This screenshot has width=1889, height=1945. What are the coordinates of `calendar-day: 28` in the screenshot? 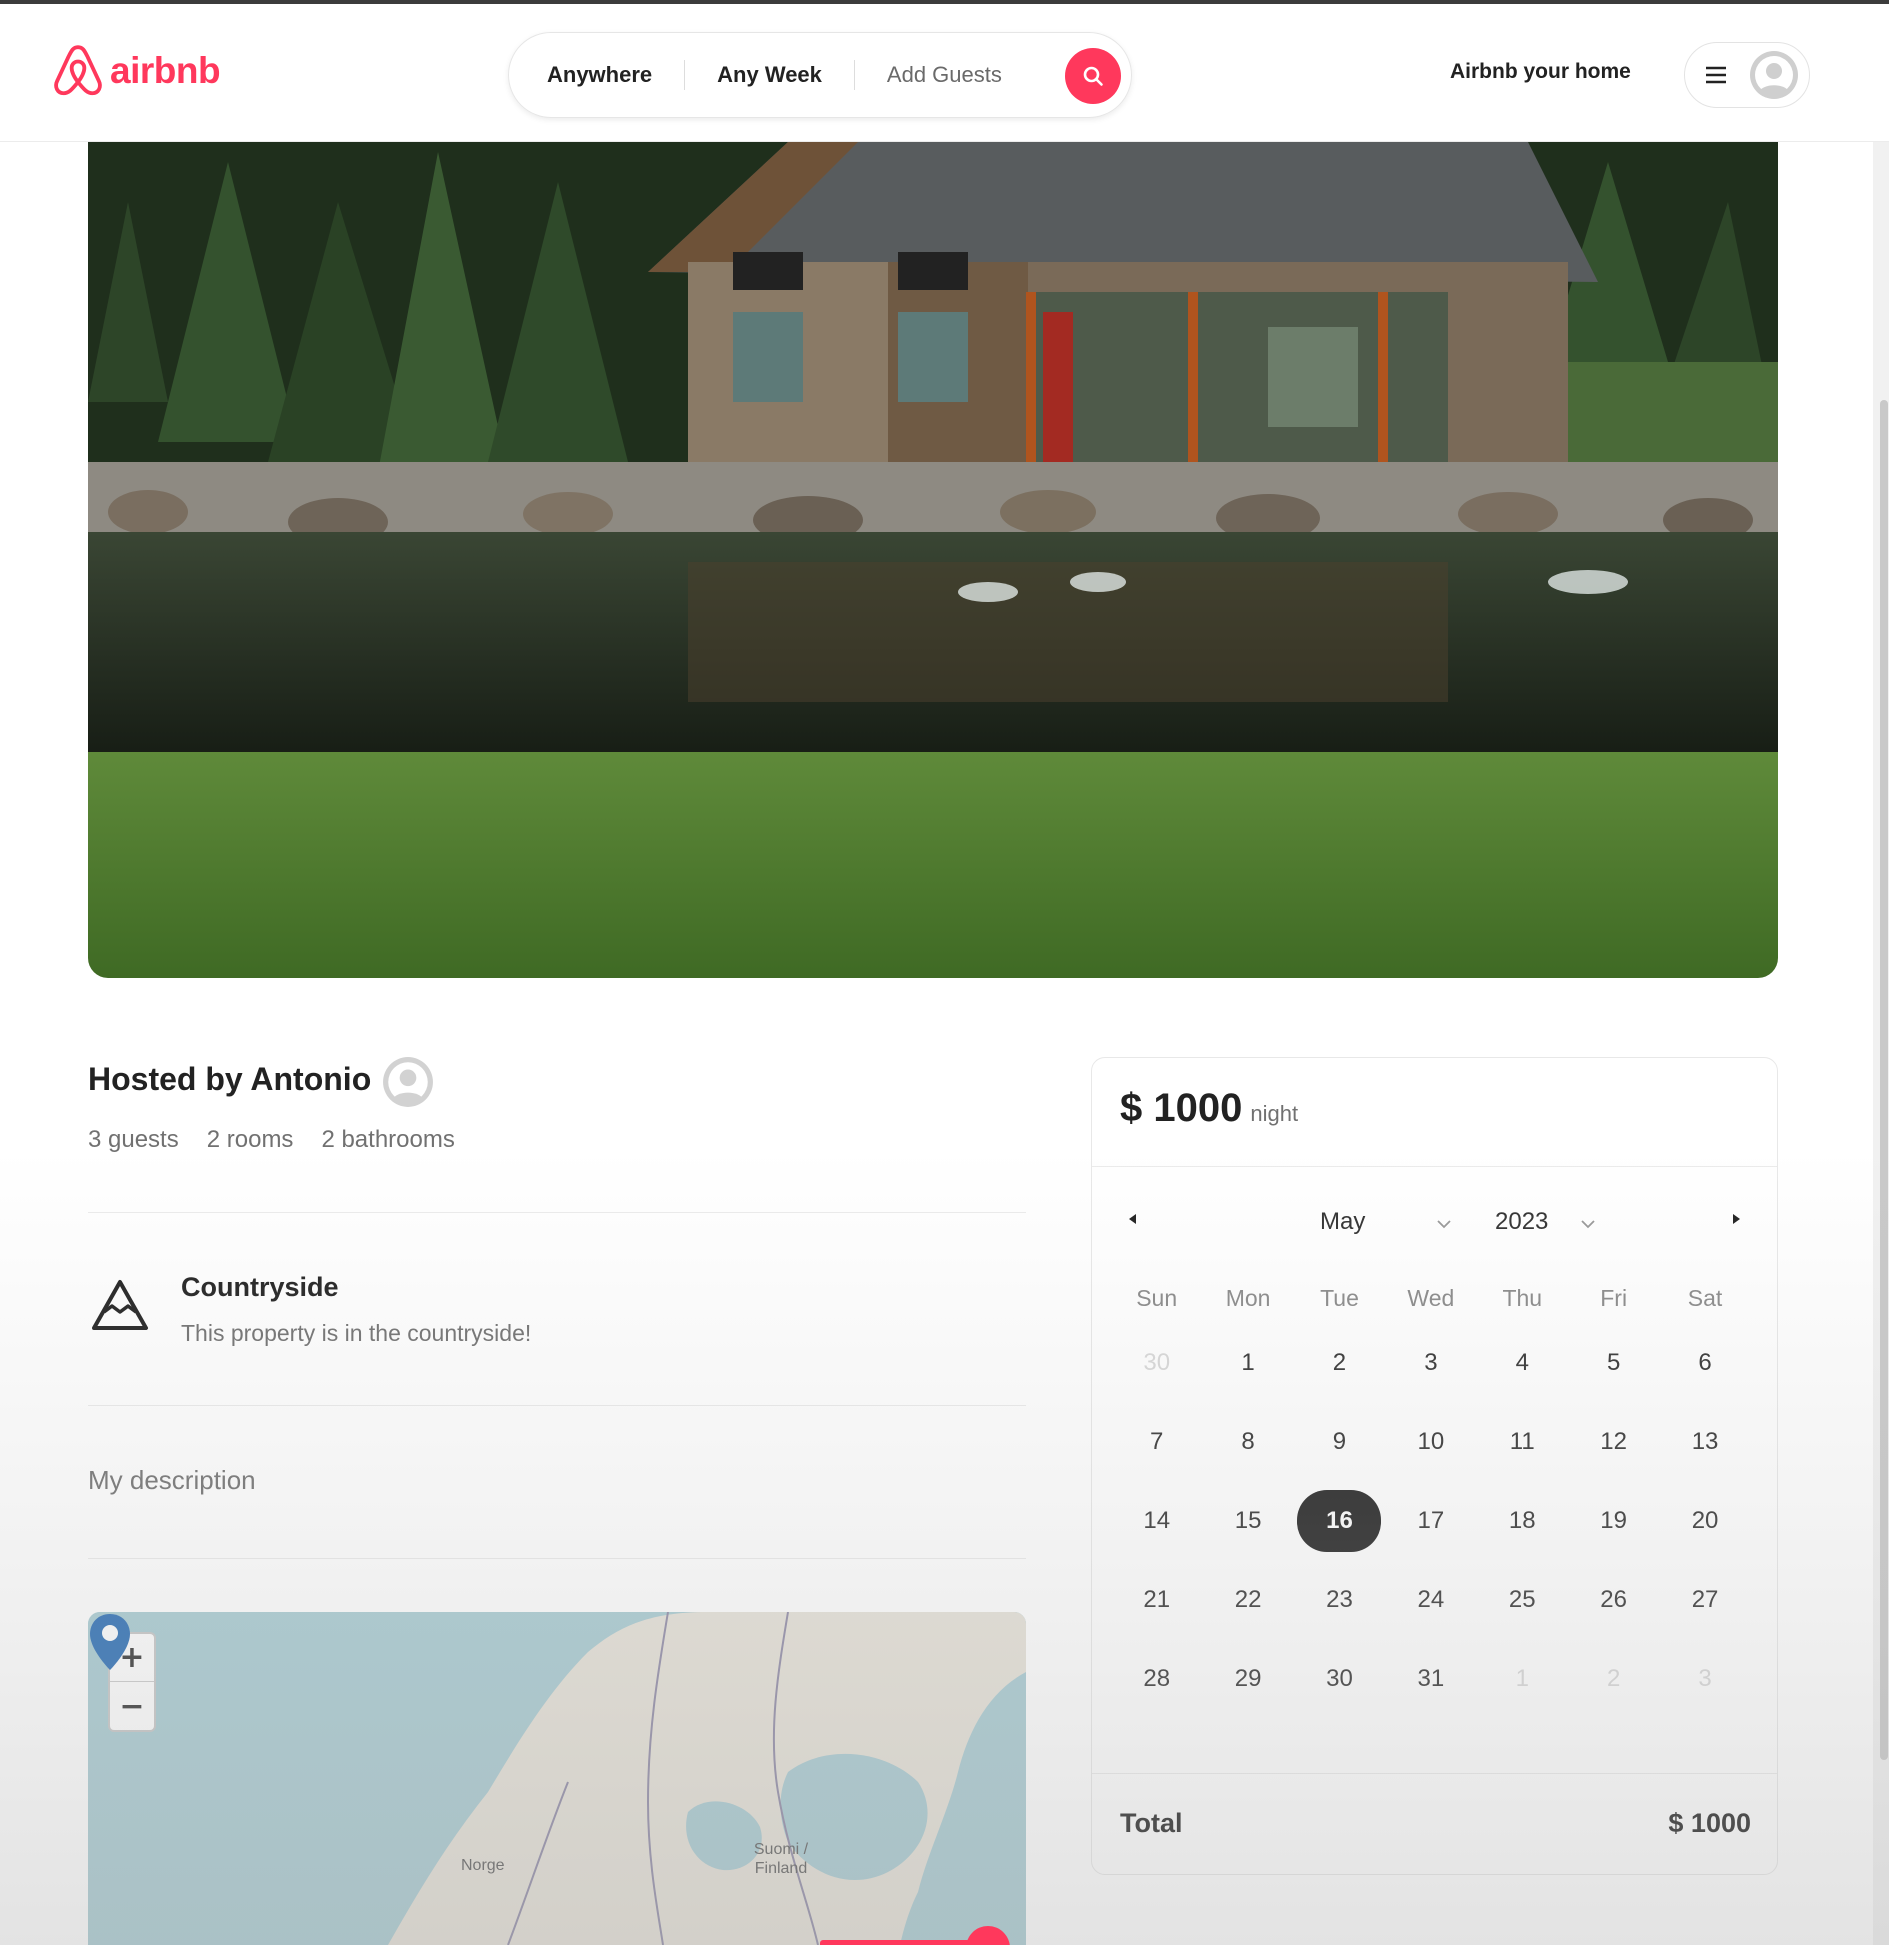 It's located at (1156, 1679).